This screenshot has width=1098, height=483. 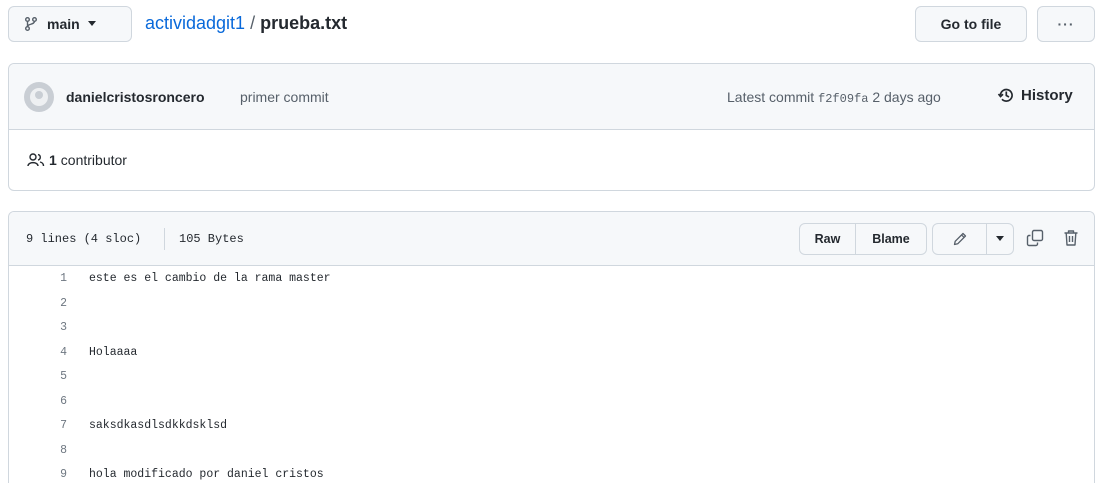 I want to click on delete-button, so click(x=1071, y=238).